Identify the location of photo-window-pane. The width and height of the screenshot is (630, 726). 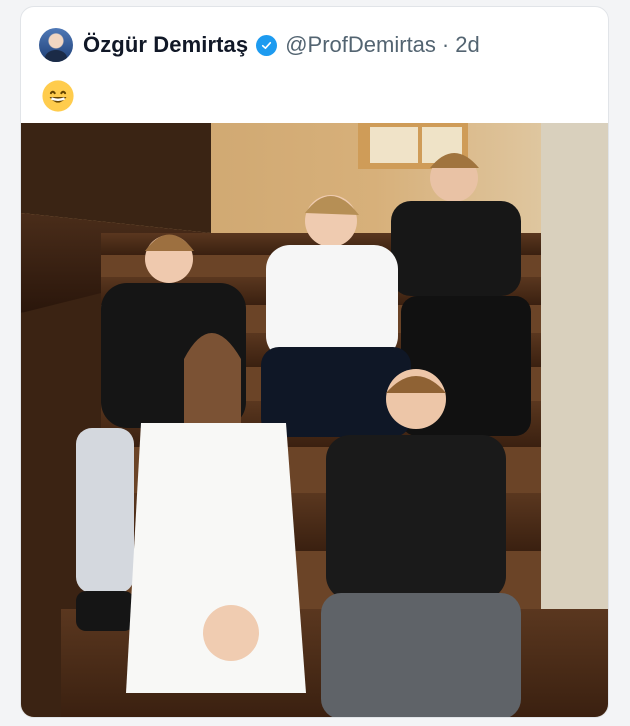
(394, 145).